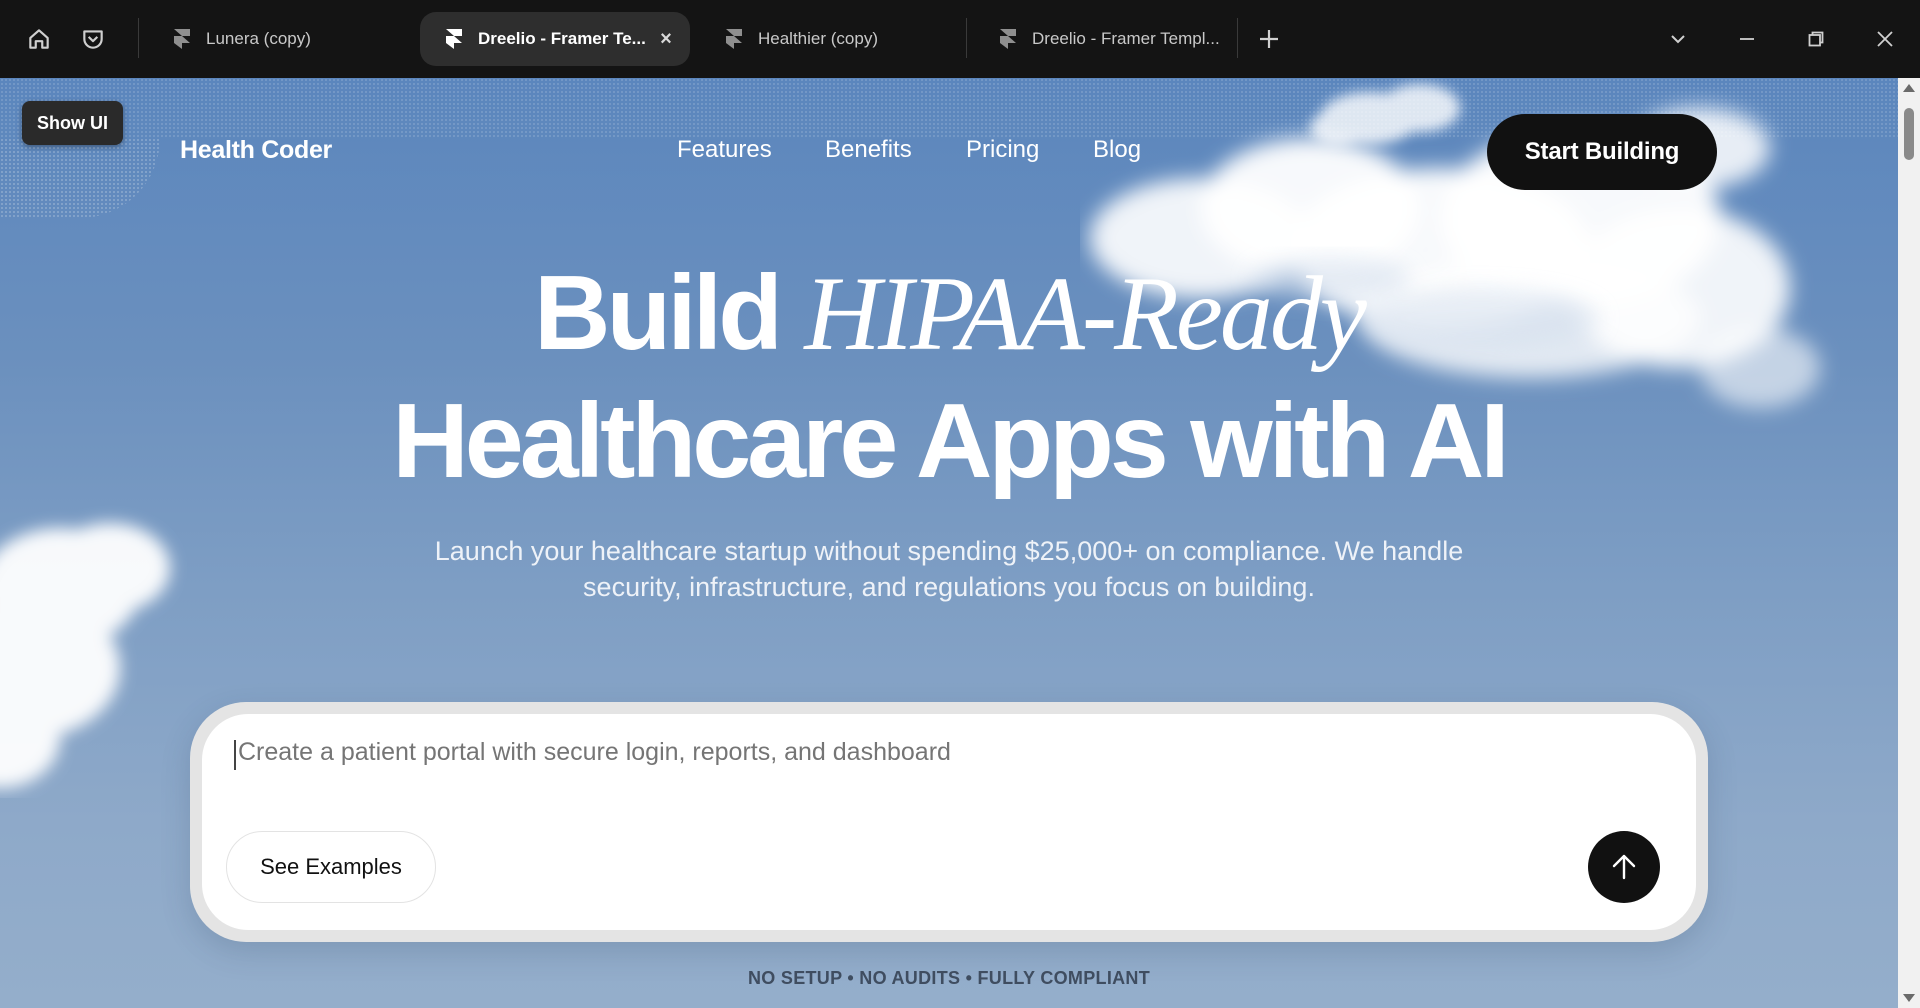 This screenshot has width=1920, height=1008. I want to click on hero-headline-line1: Build HIPAA-Ready, so click(949, 313).